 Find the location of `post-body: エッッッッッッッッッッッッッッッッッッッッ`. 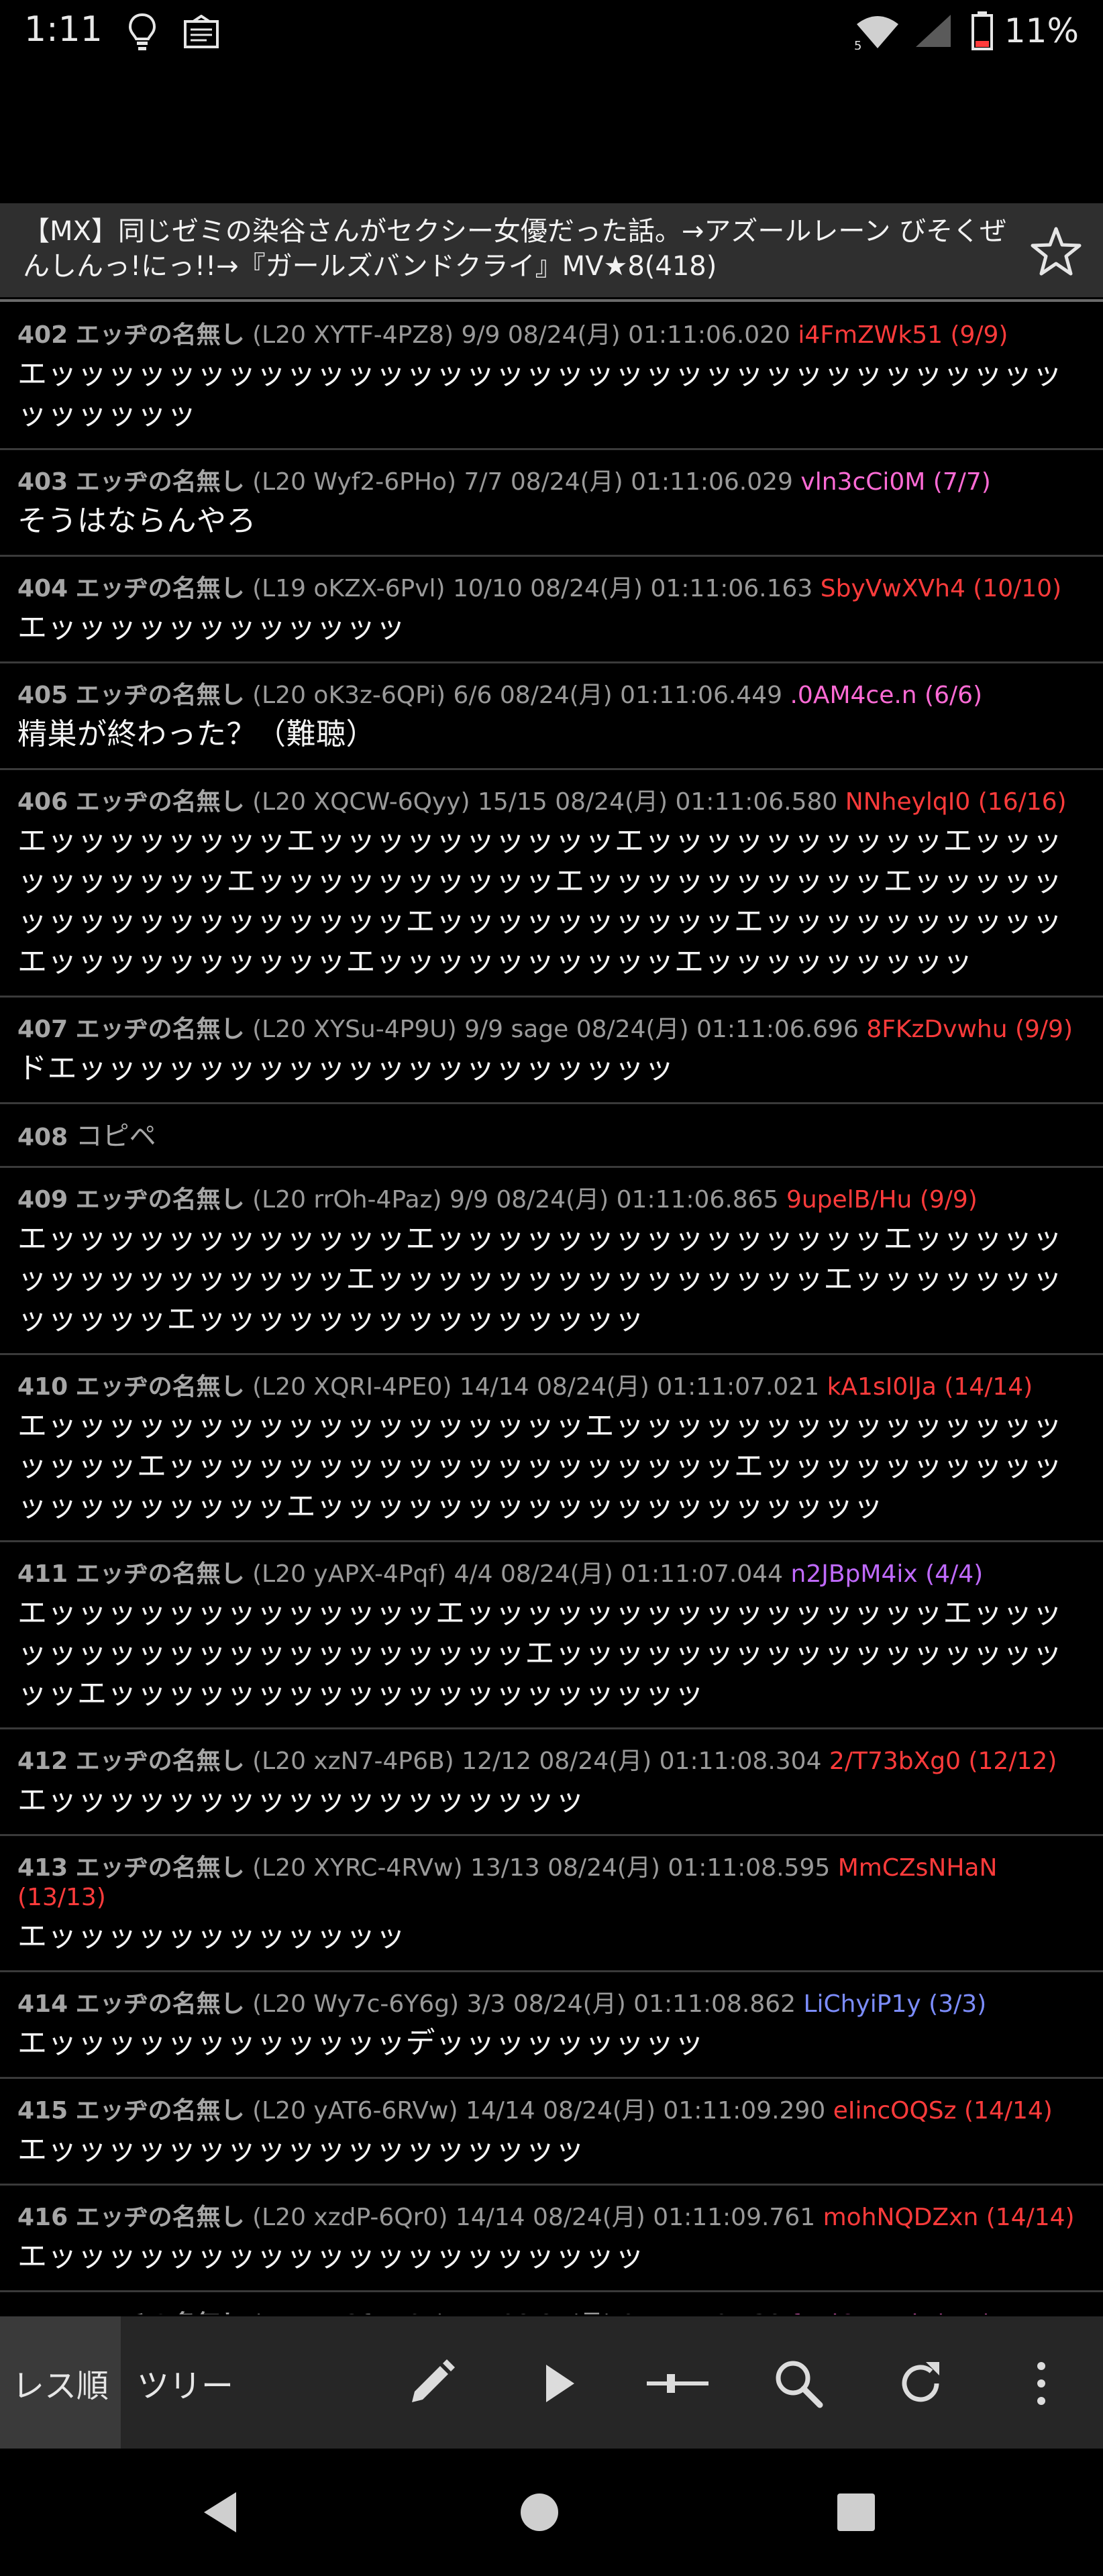

post-body: エッッッッッッッッッッッッッッッッッッッッ is located at coordinates (331, 2256).